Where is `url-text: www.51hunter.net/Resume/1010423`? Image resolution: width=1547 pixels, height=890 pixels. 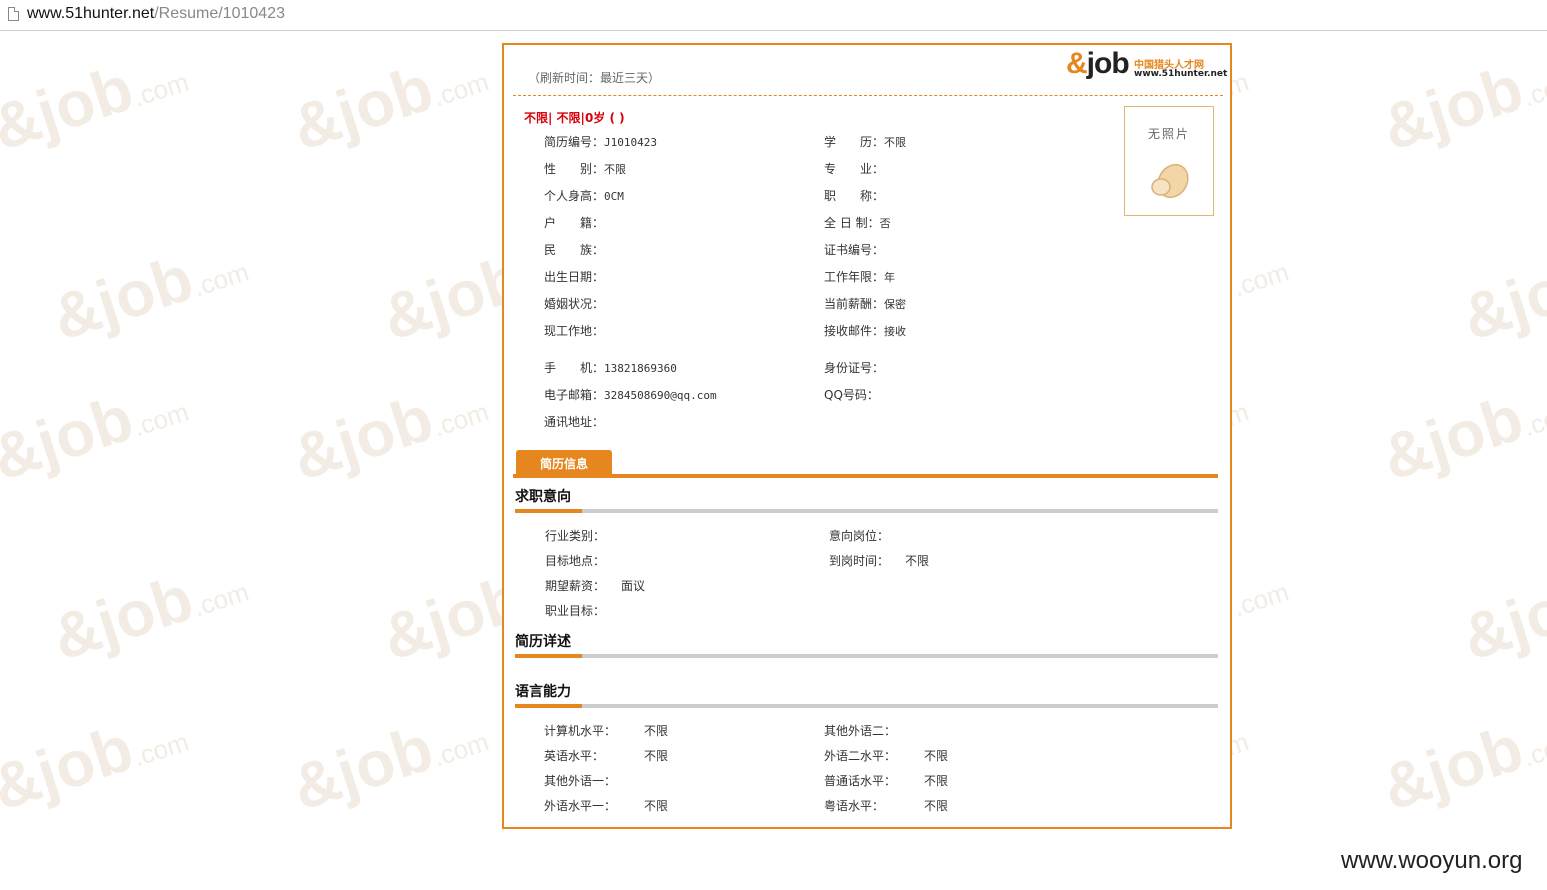 url-text: www.51hunter.net/Resume/1010423 is located at coordinates (156, 14).